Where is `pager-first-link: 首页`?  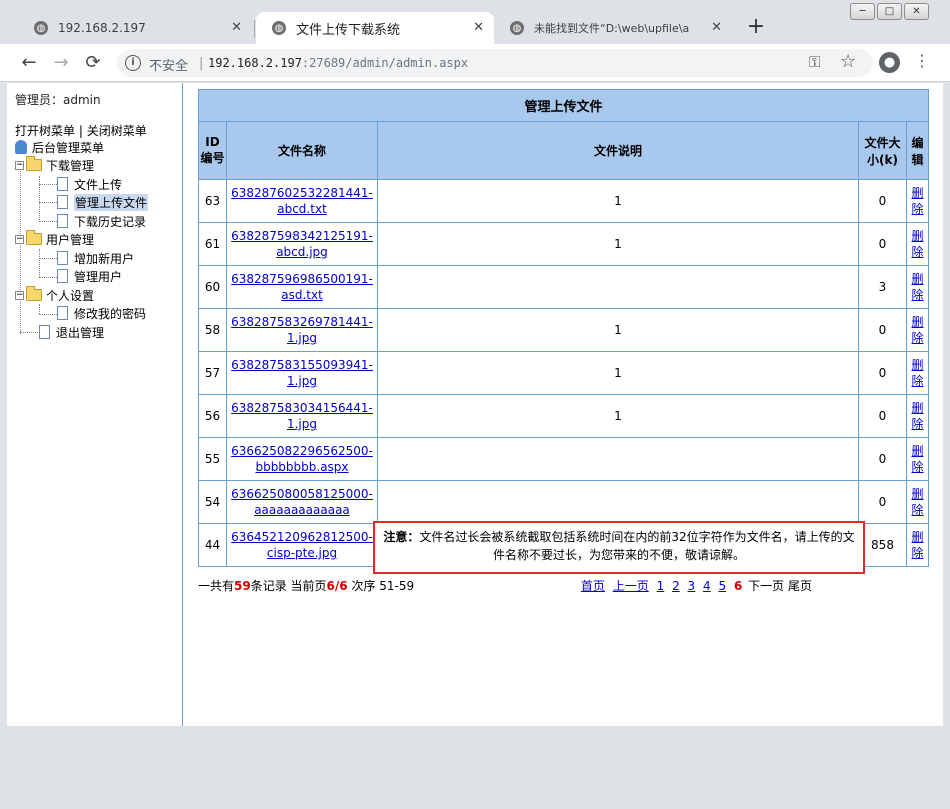 pager-first-link: 首页 is located at coordinates (593, 586).